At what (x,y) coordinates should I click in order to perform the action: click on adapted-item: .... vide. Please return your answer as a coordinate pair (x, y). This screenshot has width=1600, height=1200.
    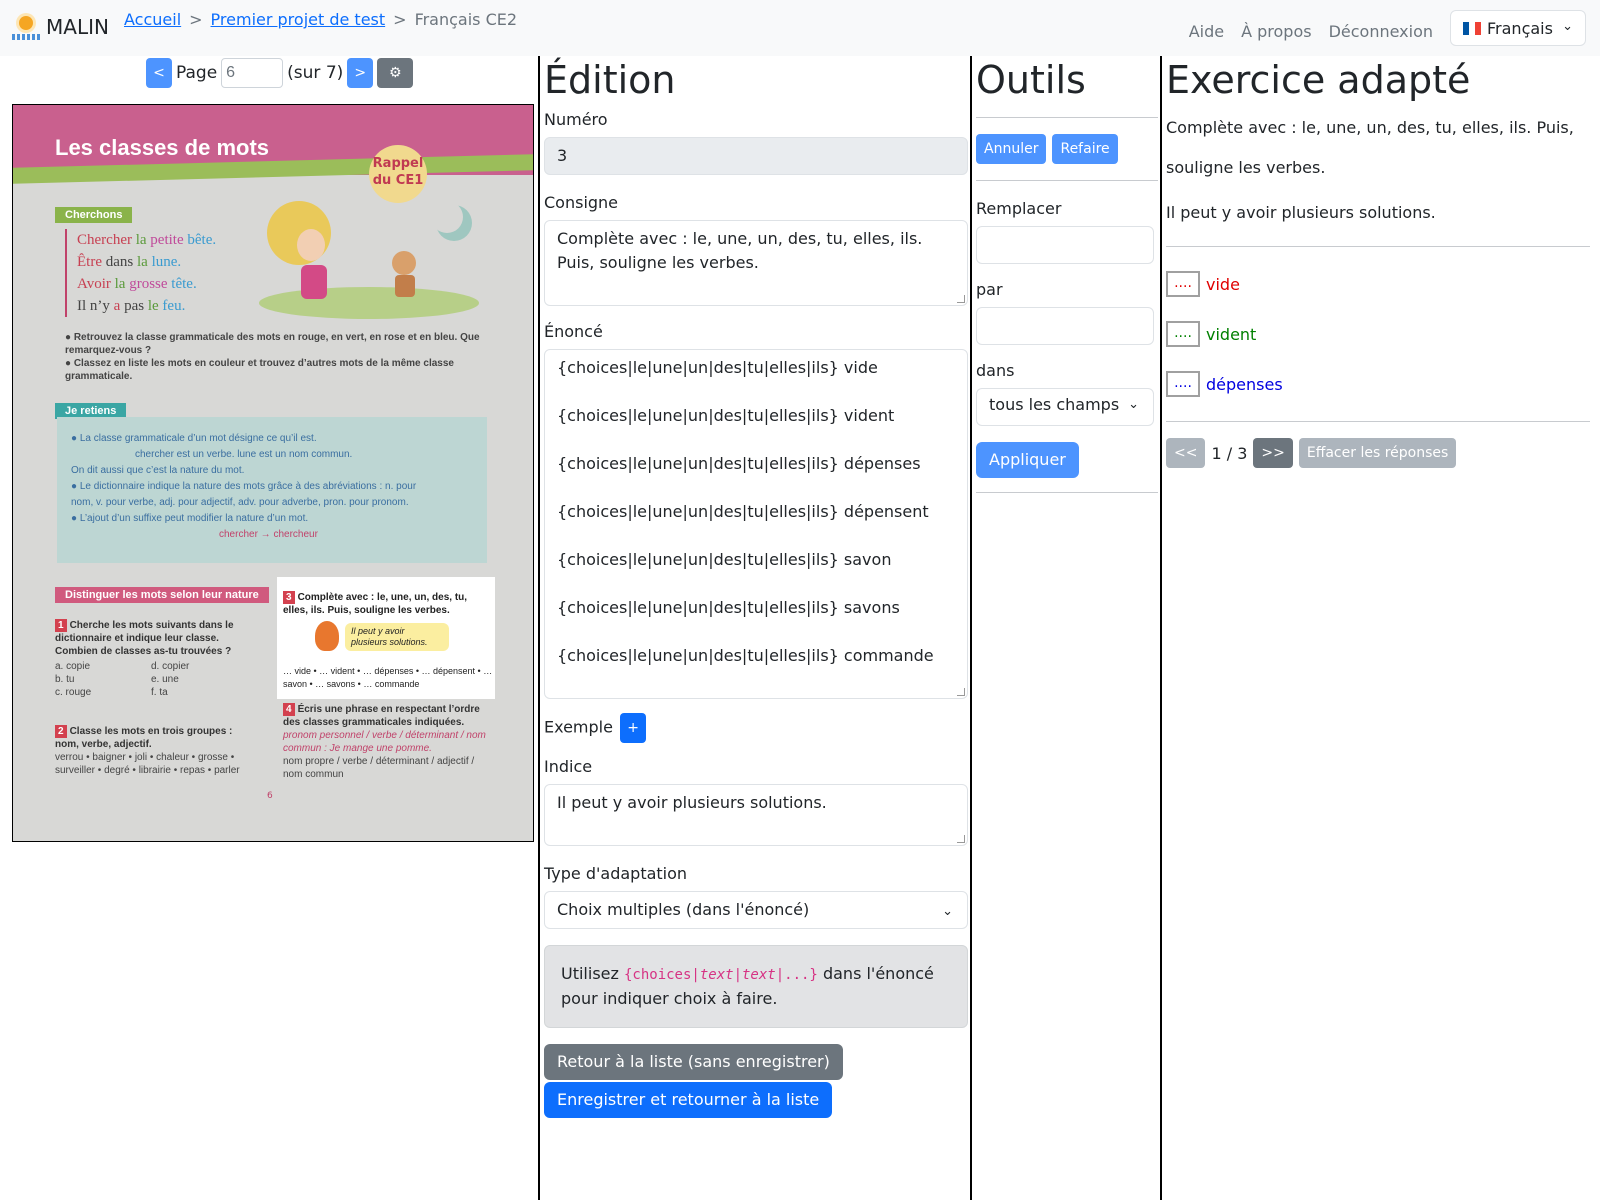
    Looking at the image, I should click on (1378, 284).